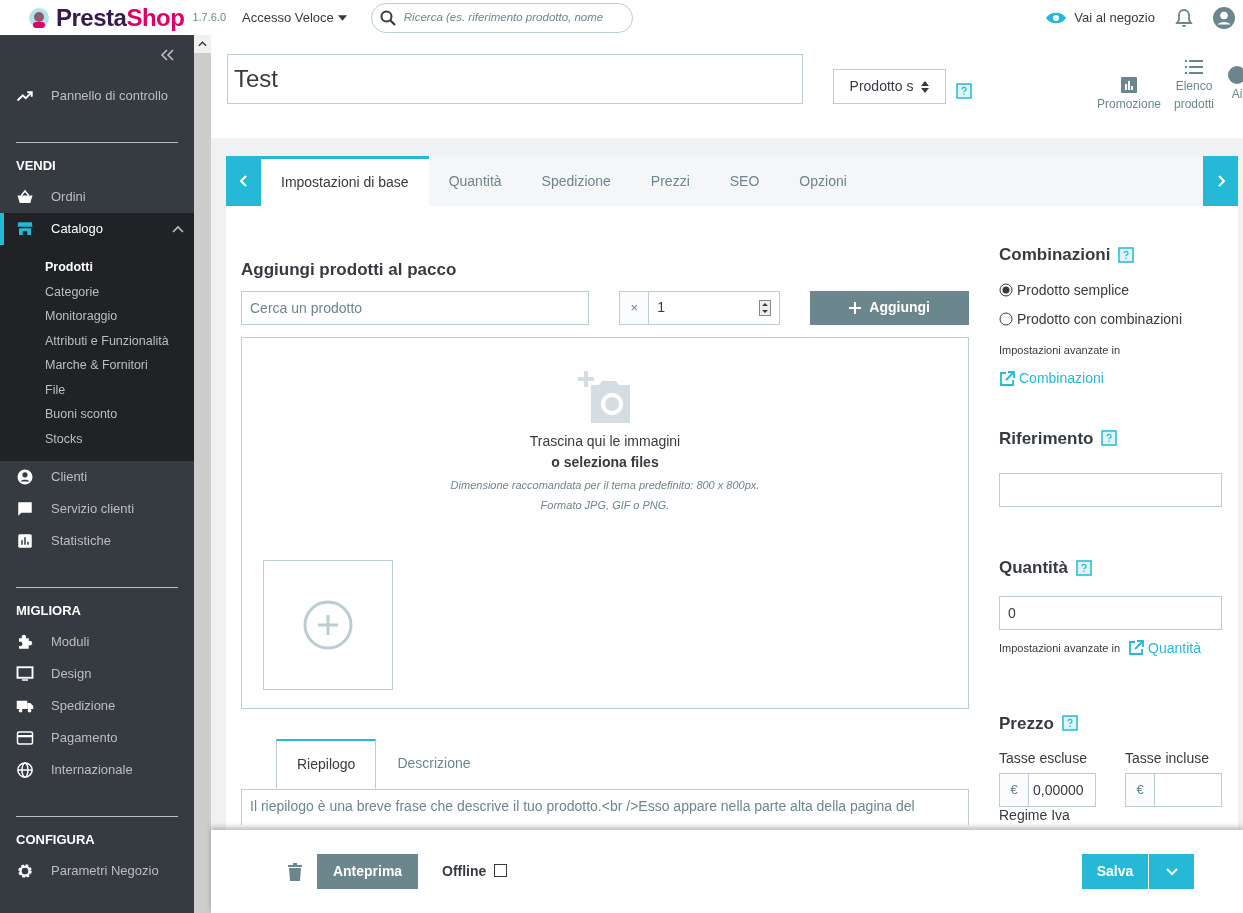  Describe the element at coordinates (97, 642) in the screenshot. I see `sidebar-item: Moduli` at that location.